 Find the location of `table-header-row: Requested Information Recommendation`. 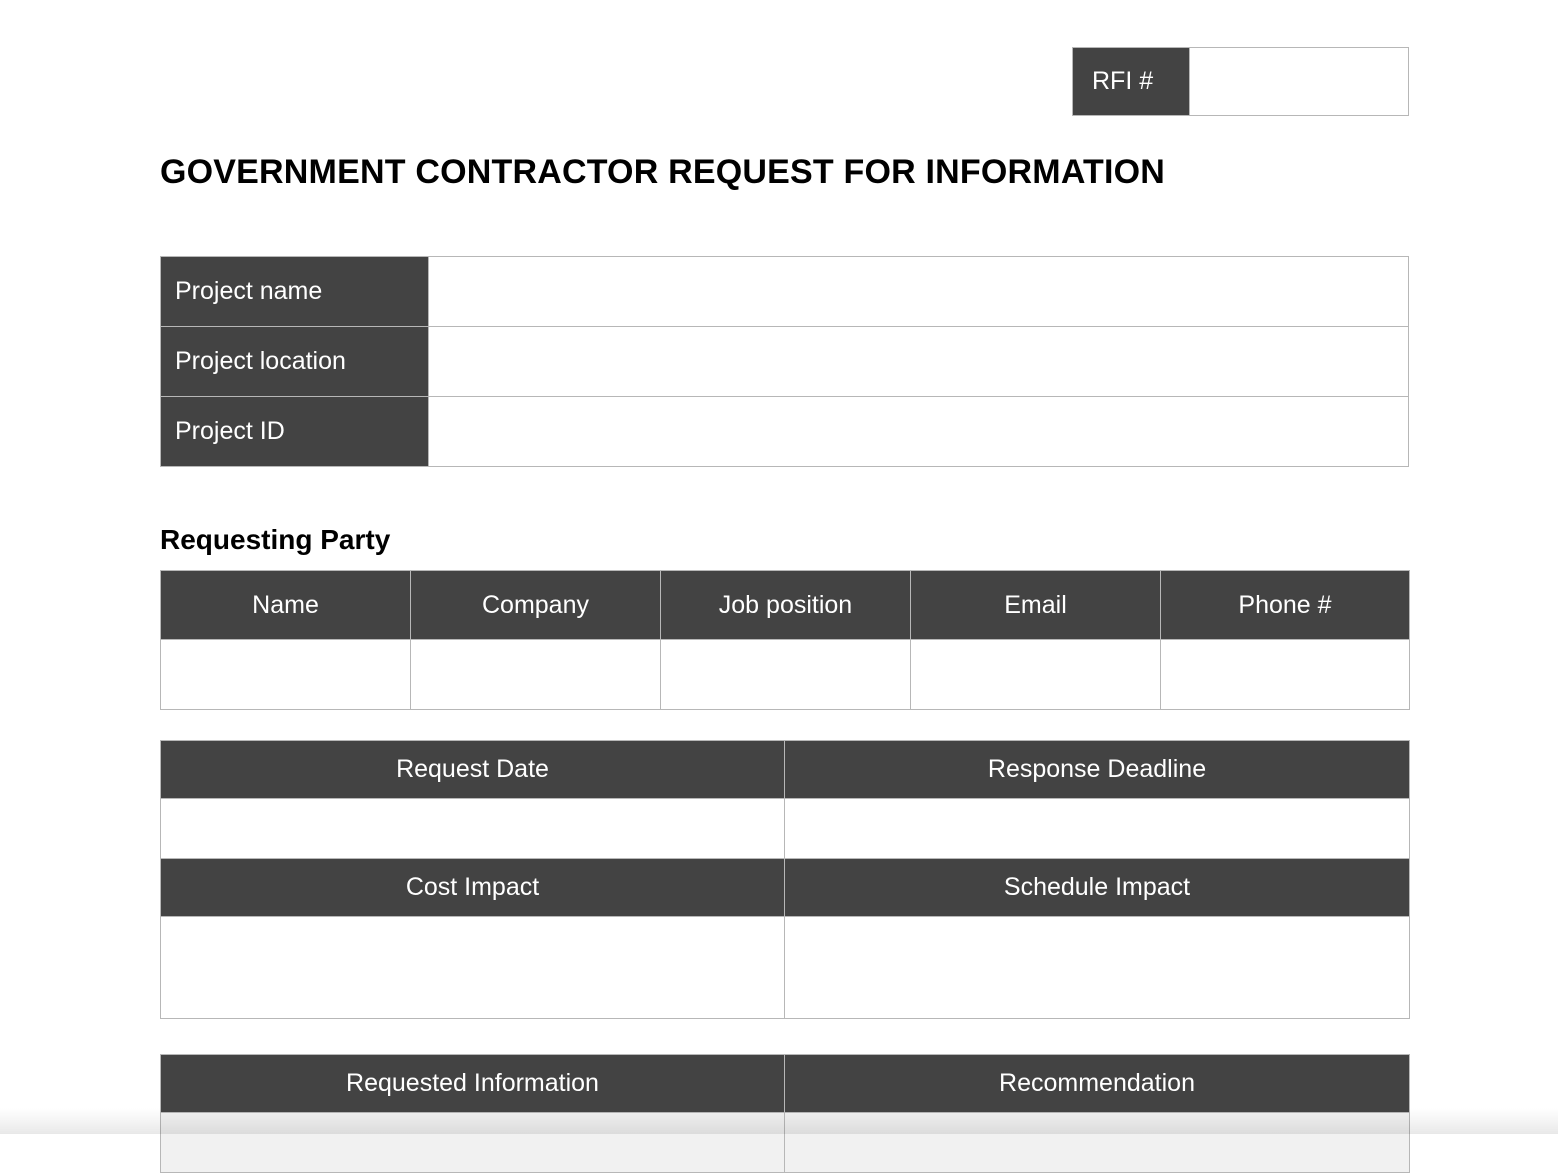

table-header-row: Requested Information Recommendation is located at coordinates (785, 1083).